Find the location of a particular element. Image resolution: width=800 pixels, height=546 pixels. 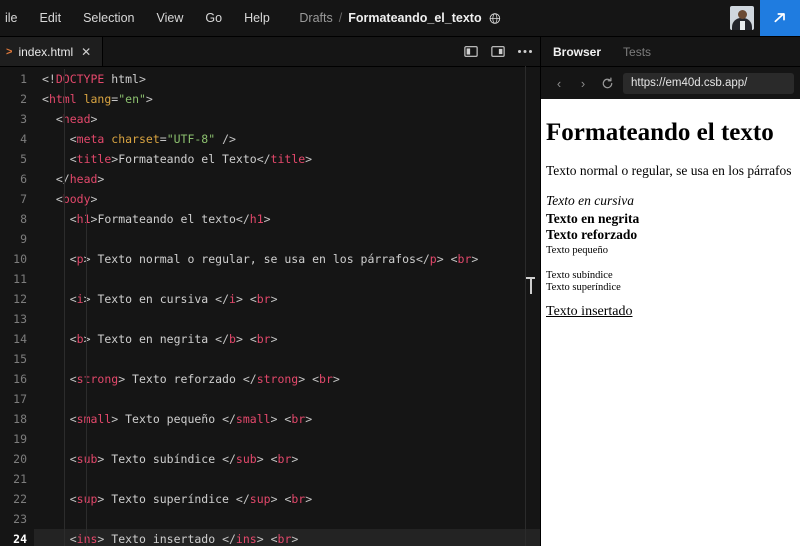

code-line: </head> is located at coordinates (287, 179).